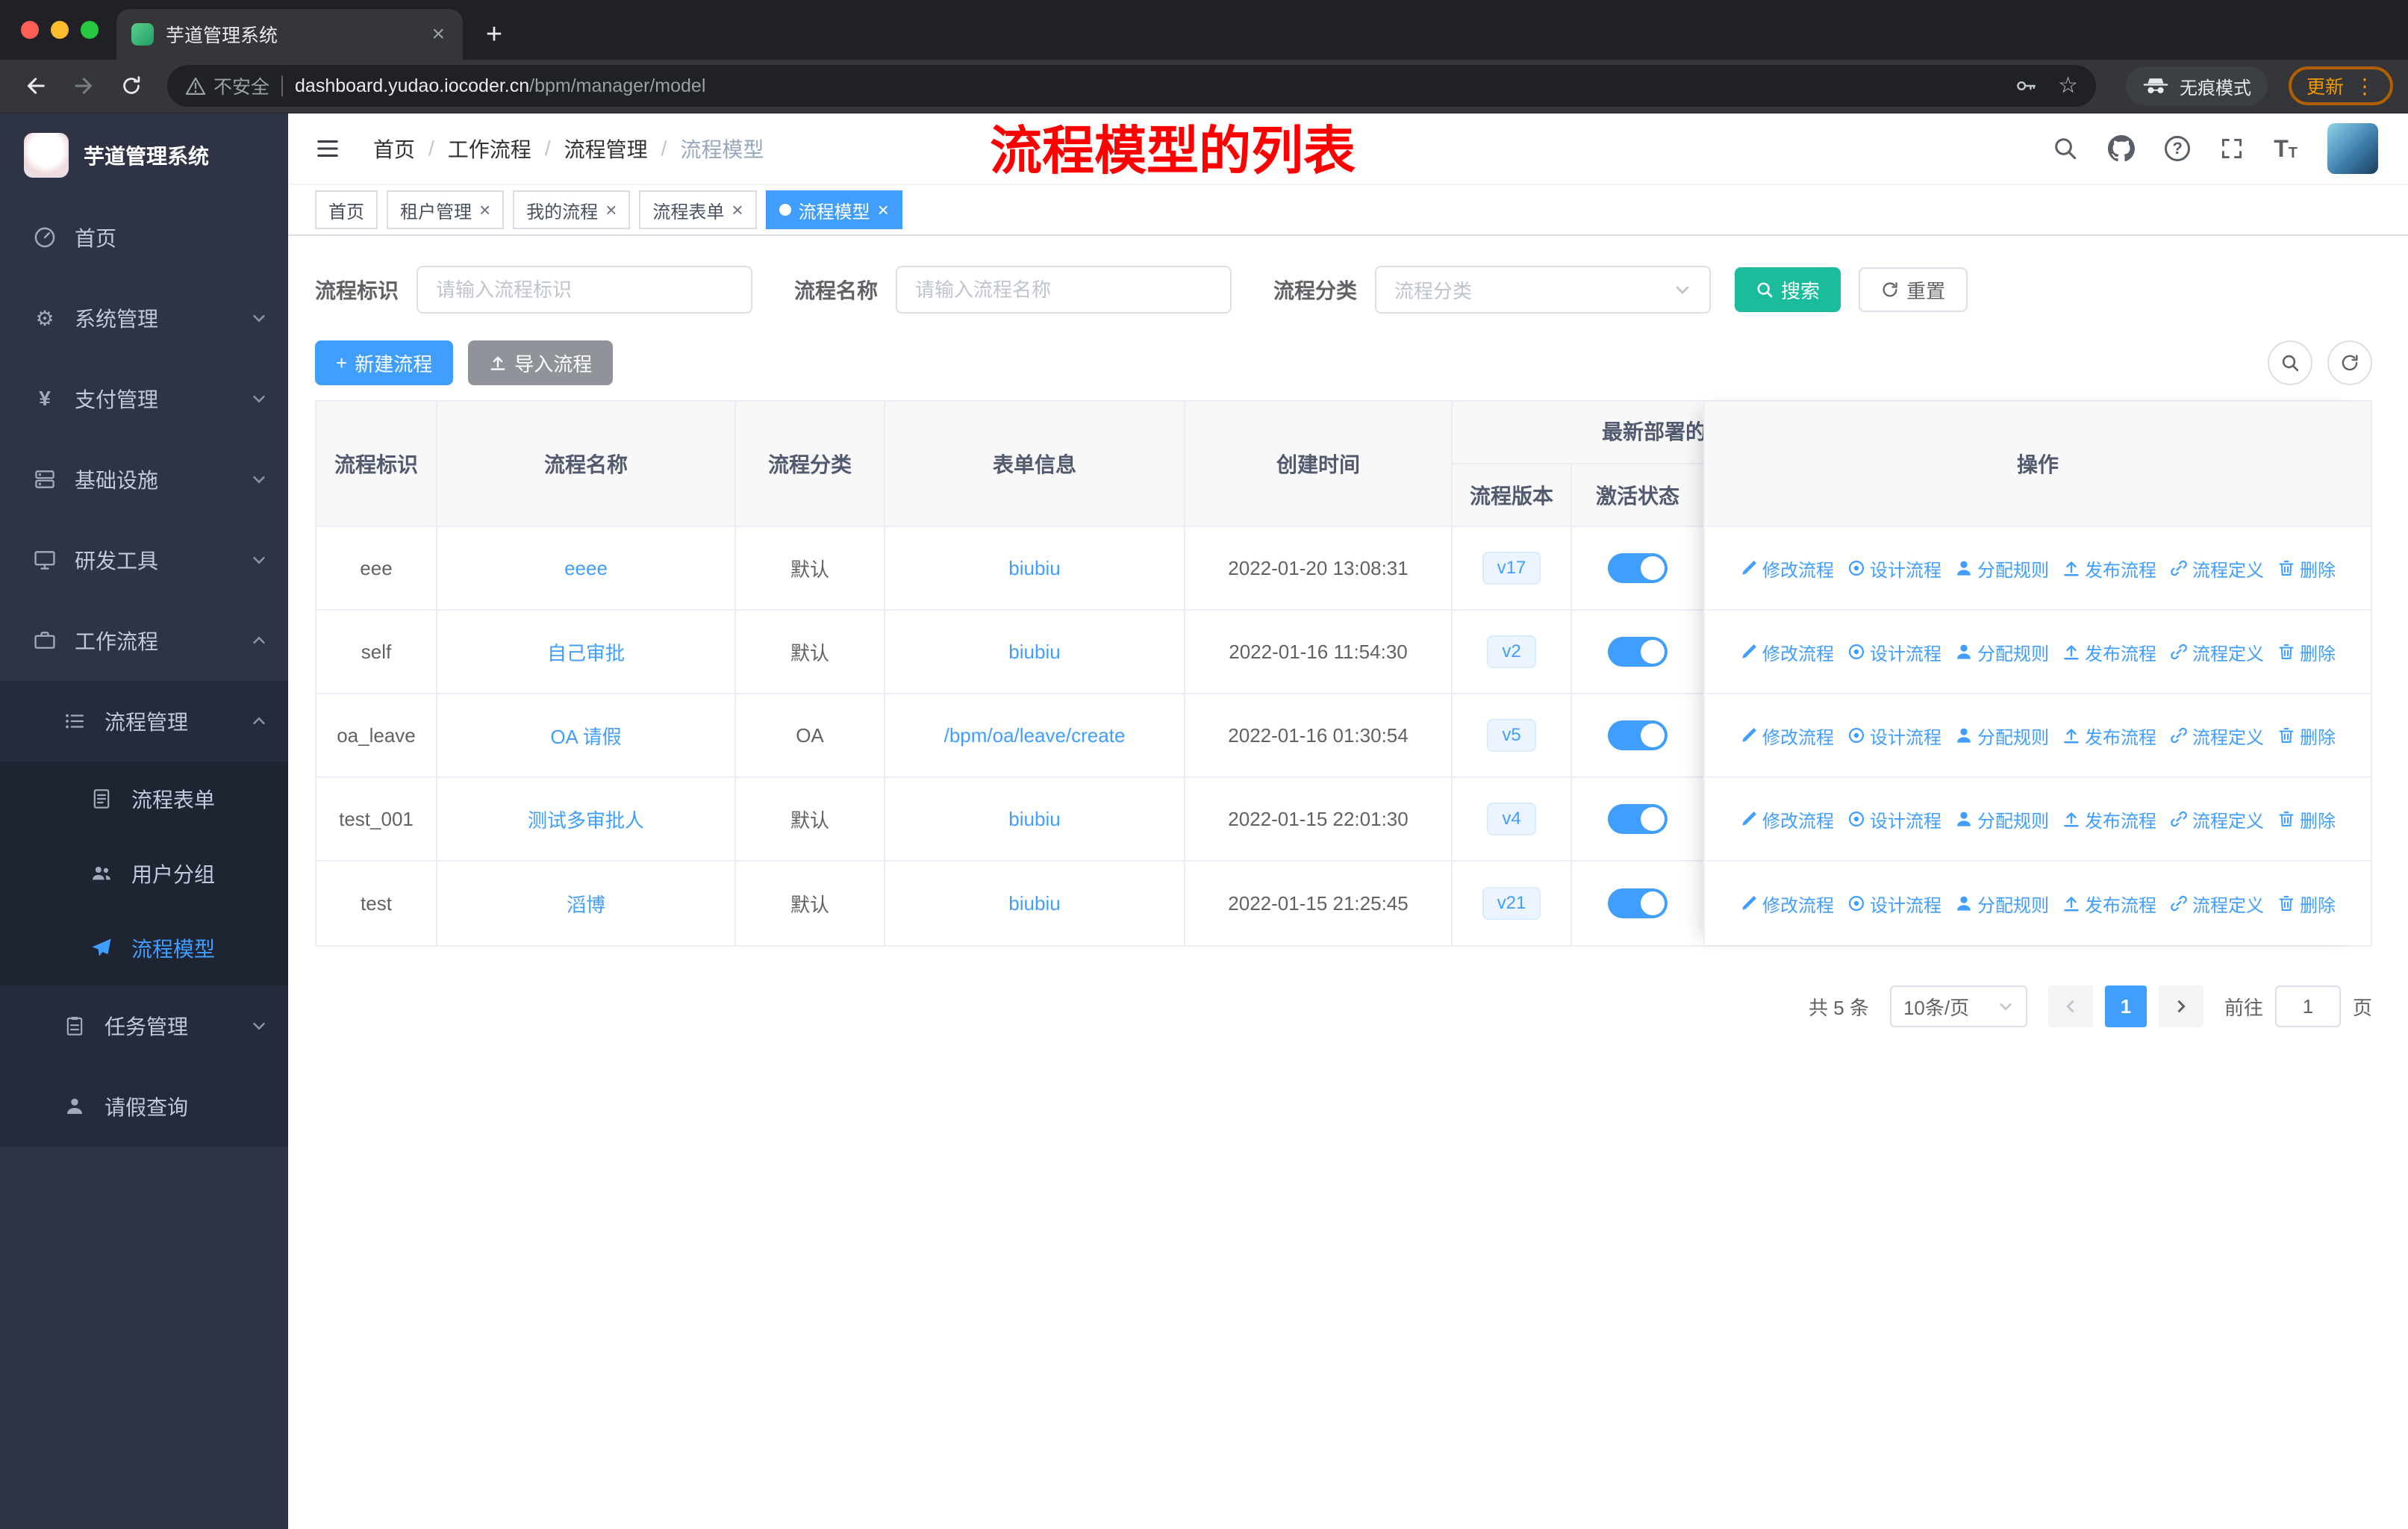 This screenshot has height=1529, width=2408. Describe the element at coordinates (1035, 735) in the screenshot. I see `form-info-link: /bpm/oa/leave/create` at that location.